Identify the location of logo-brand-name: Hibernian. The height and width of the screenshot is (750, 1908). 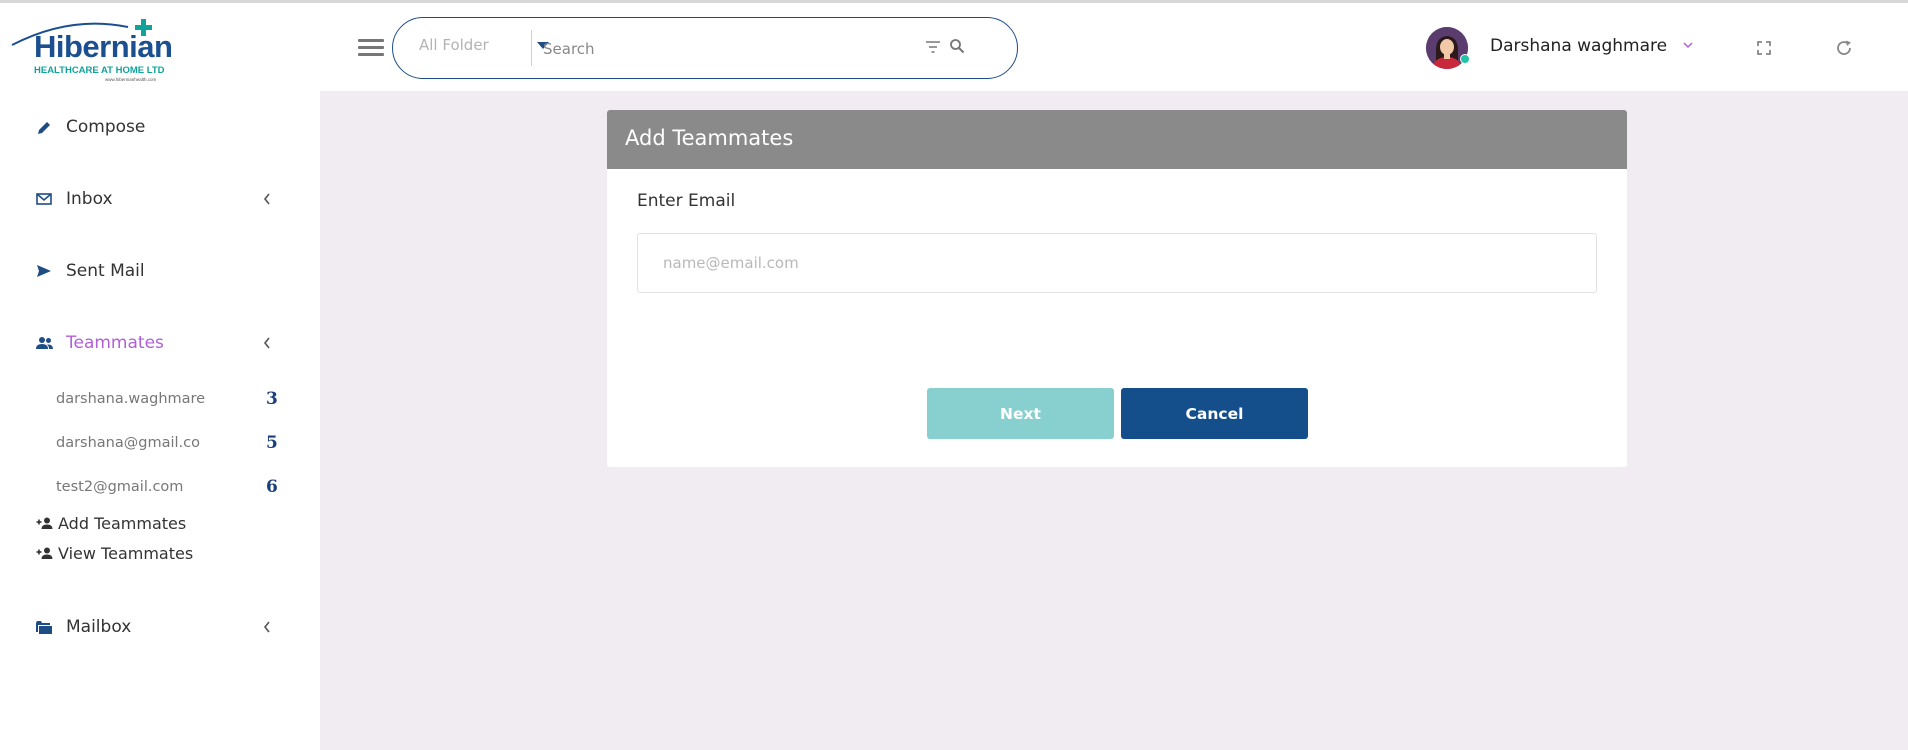
(103, 46).